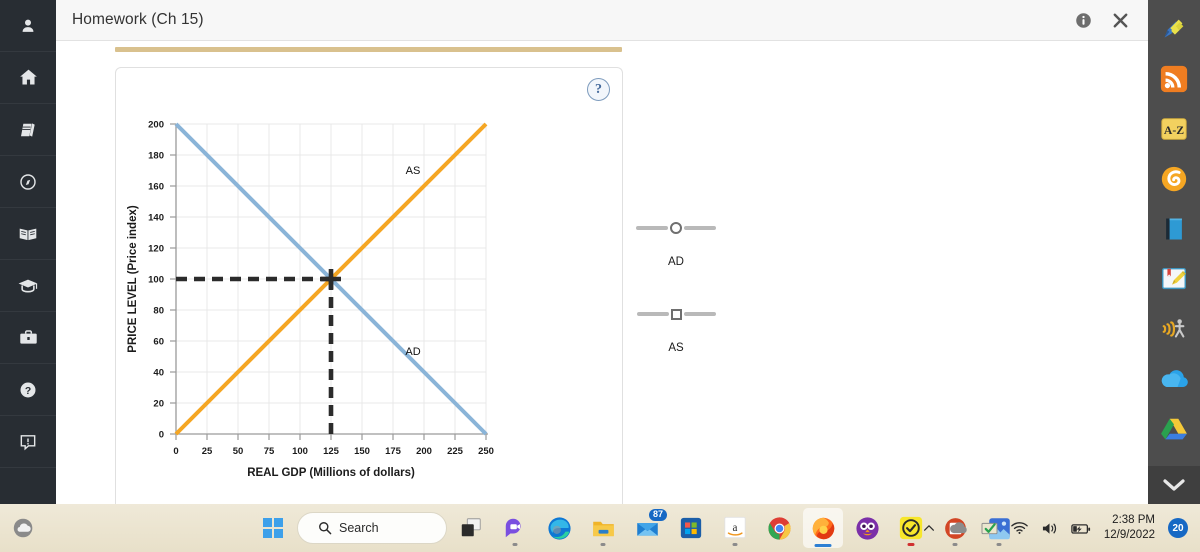 The height and width of the screenshot is (552, 1200). Describe the element at coordinates (486, 451) in the screenshot. I see `x-tick-label: 250` at that location.